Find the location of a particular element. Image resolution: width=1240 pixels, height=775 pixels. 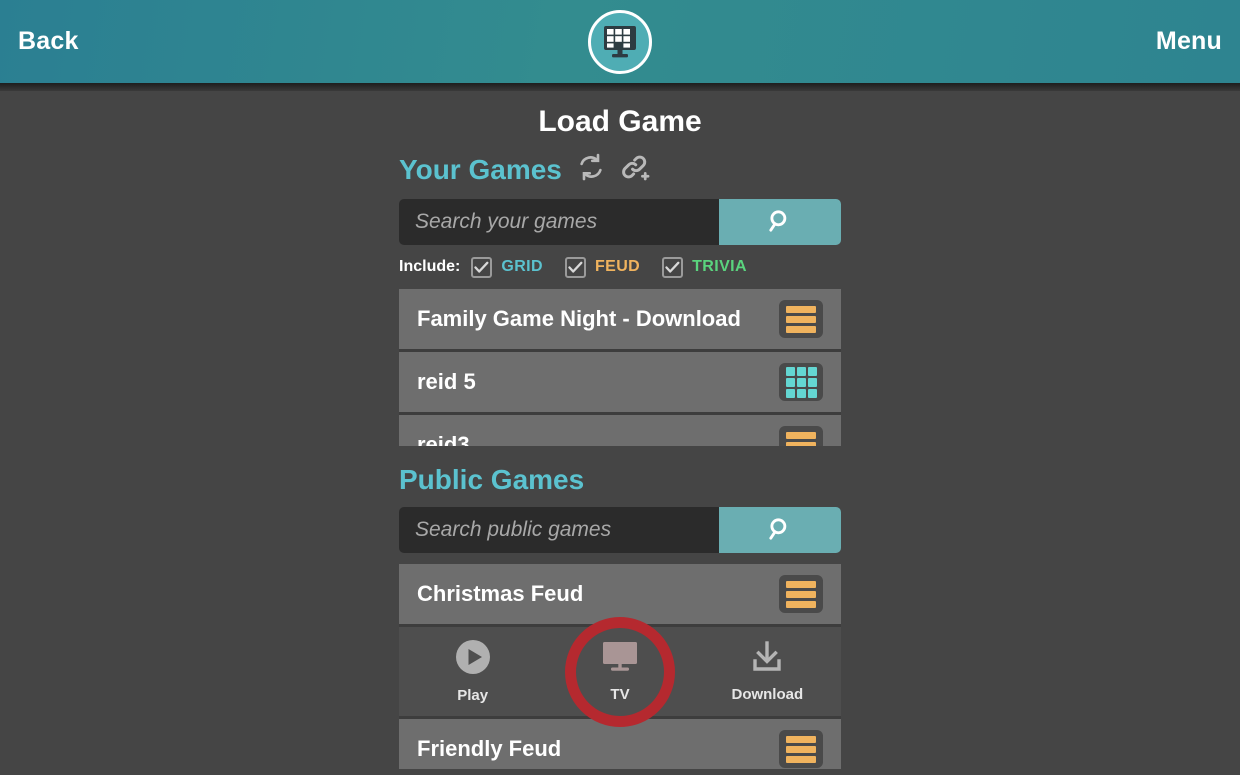

game-title: reid 5 is located at coordinates (446, 381).